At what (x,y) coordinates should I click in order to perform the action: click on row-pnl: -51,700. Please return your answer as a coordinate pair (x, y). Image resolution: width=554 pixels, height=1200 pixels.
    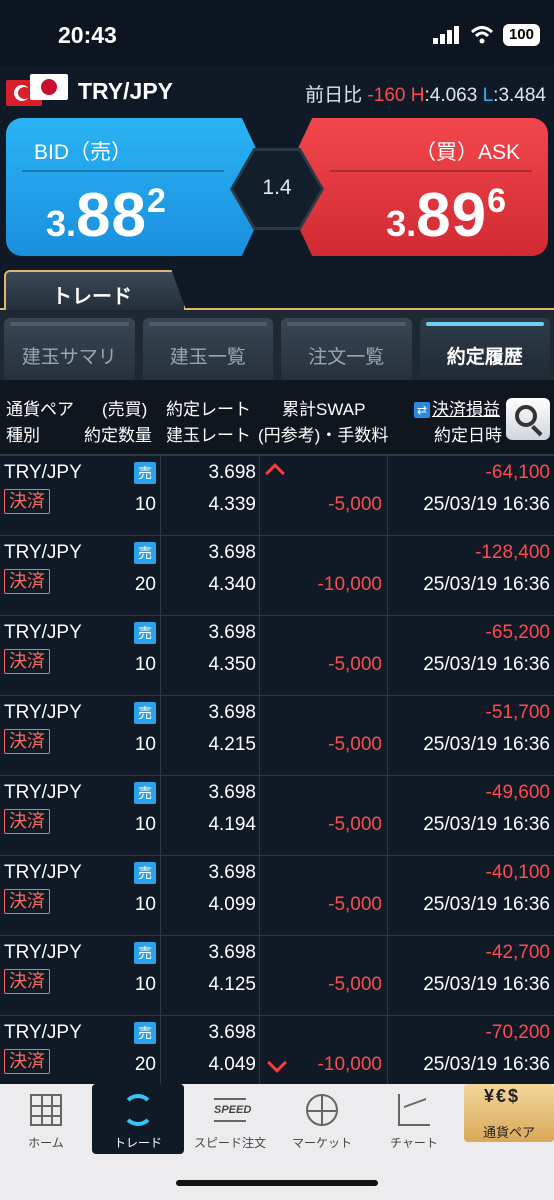
    Looking at the image, I should click on (517, 712).